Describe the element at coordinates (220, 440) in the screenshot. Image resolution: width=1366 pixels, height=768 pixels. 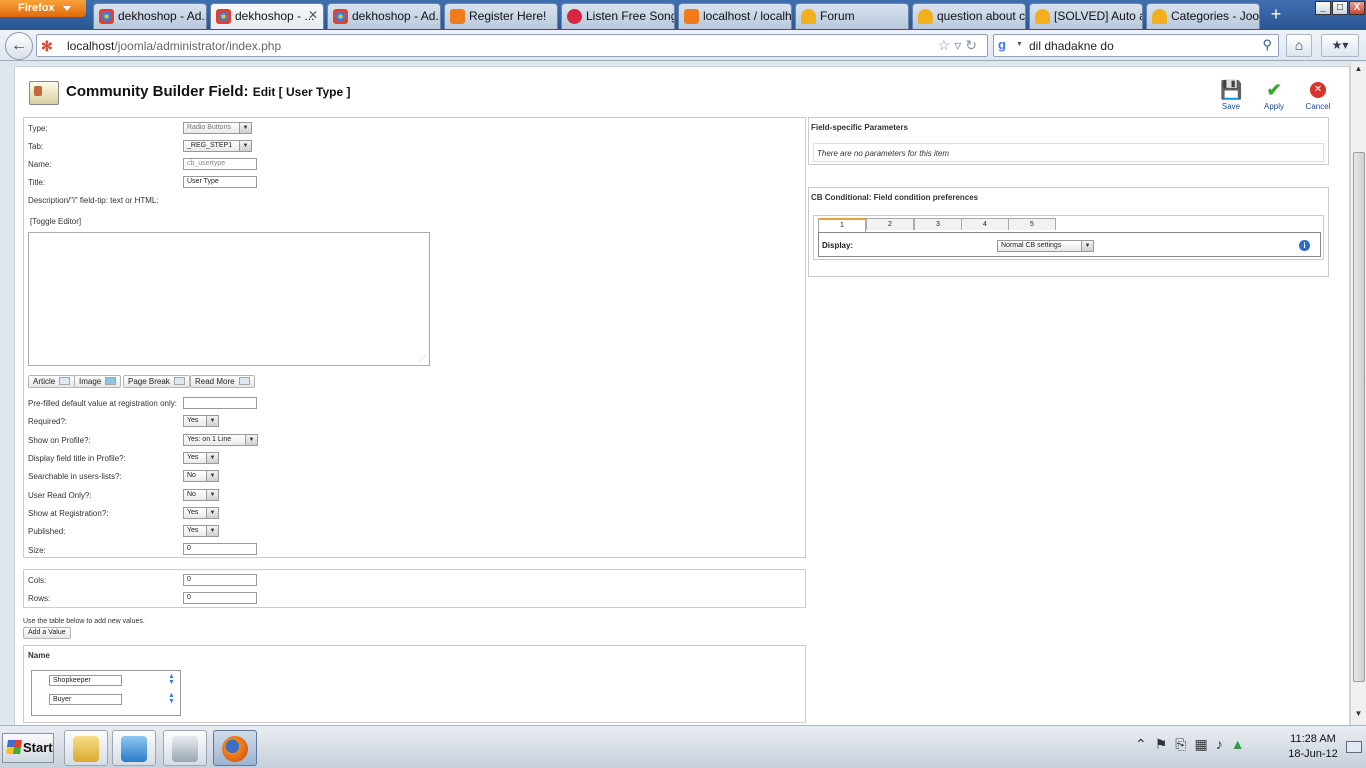
I see `show-profile-select: Yes: on 1 Line ▼` at that location.